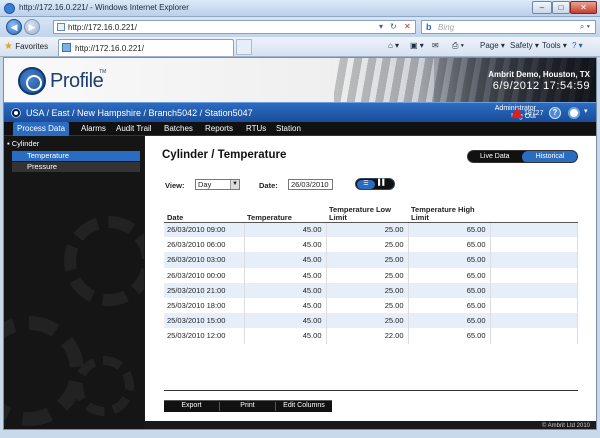 The image size is (600, 438). I want to click on mail-icon: ✉, so click(435, 45).